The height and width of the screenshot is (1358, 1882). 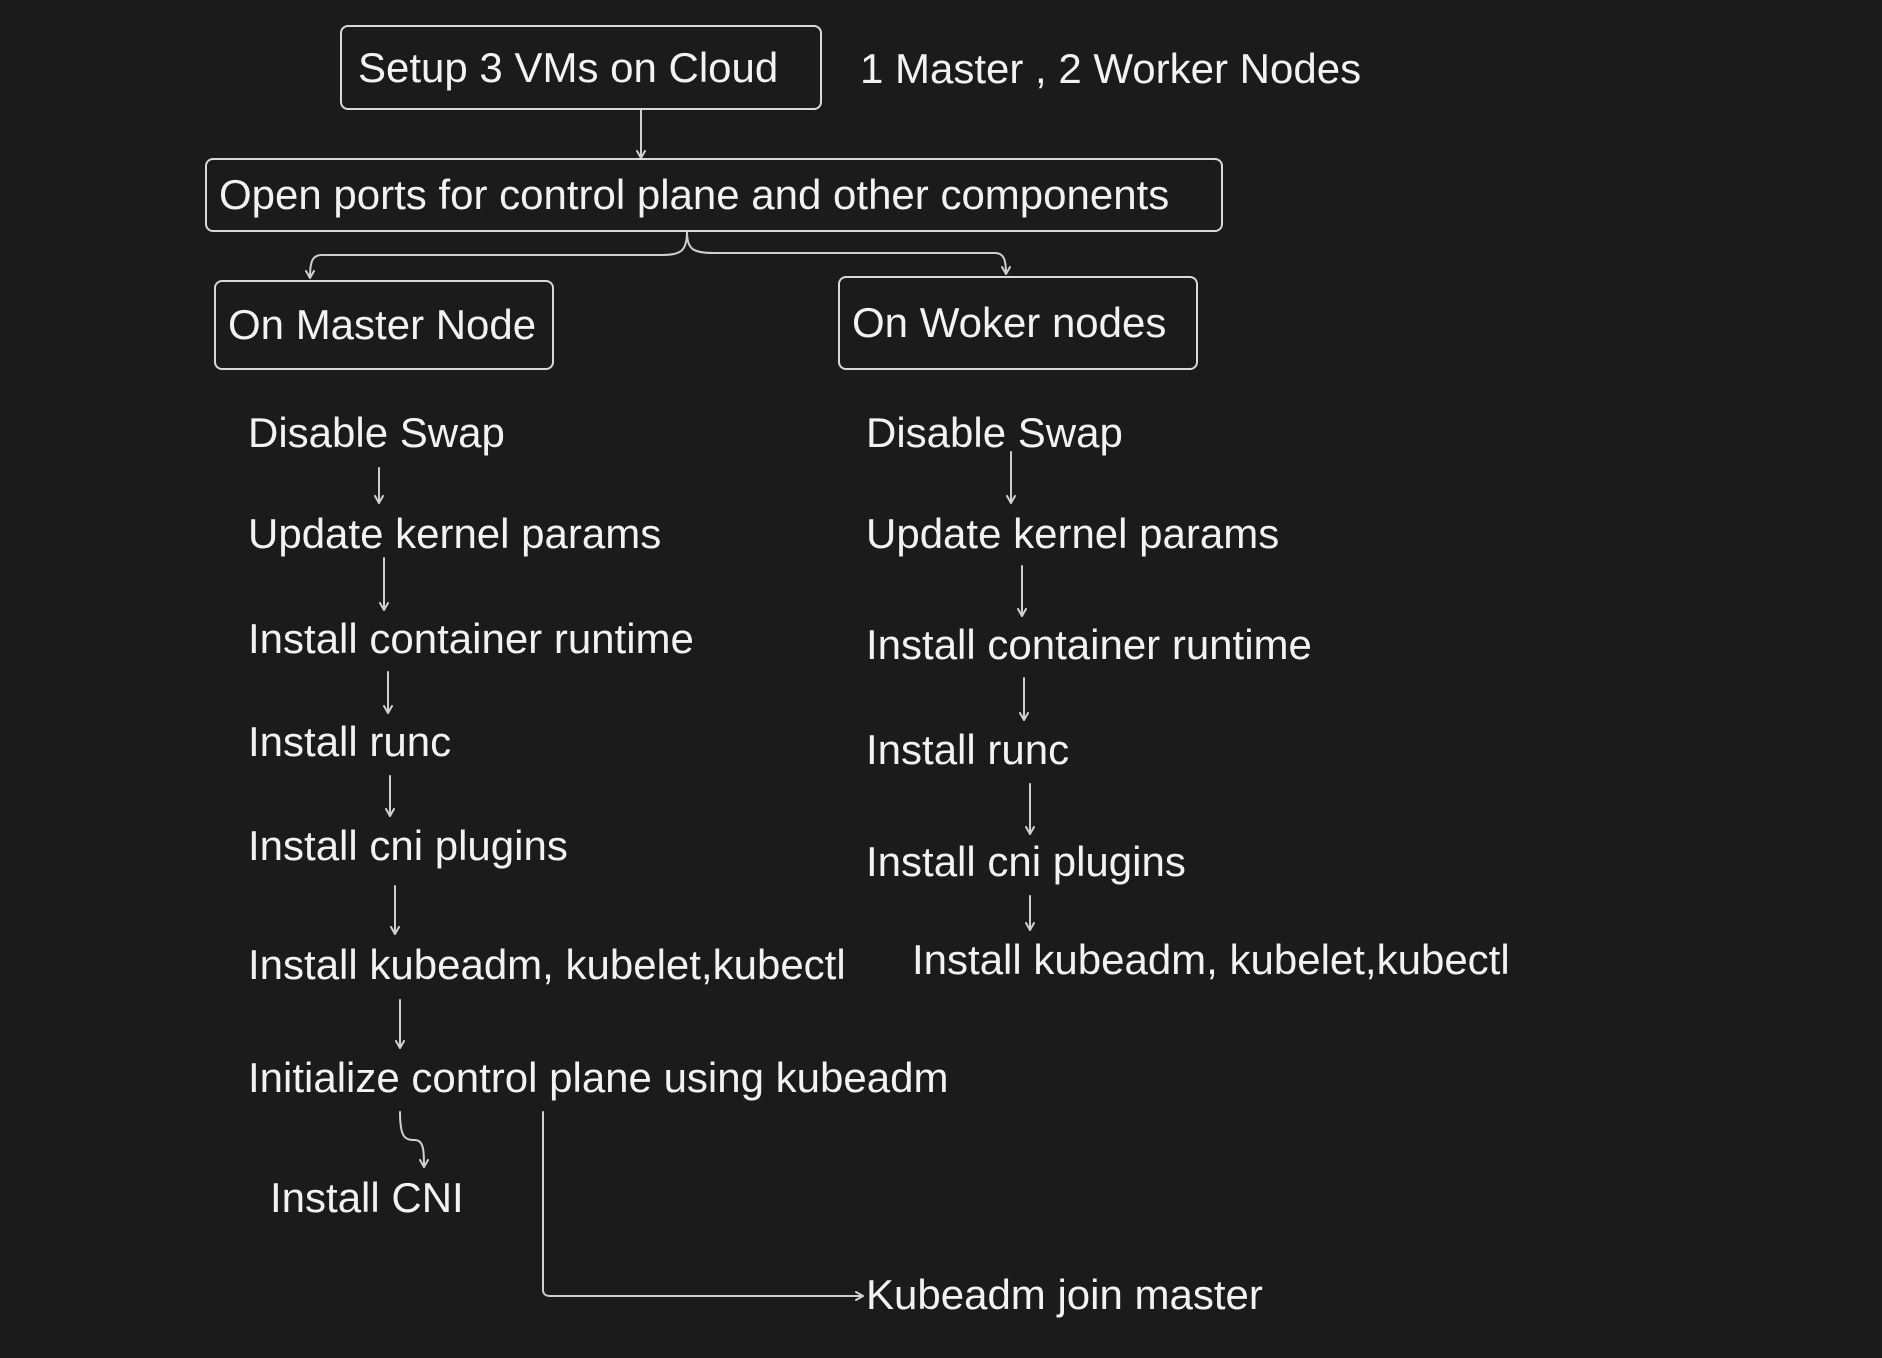 I want to click on master-node-box: On Master Node, so click(x=384, y=325).